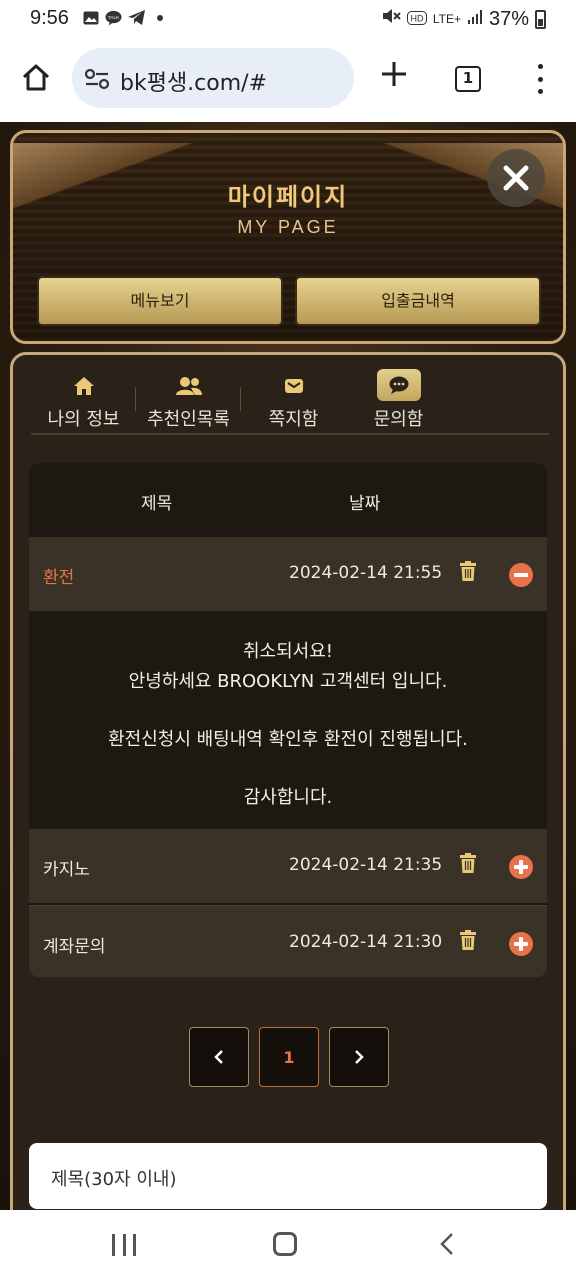 The height and width of the screenshot is (1280, 576). I want to click on recent-apps-icon, so click(124, 1245).